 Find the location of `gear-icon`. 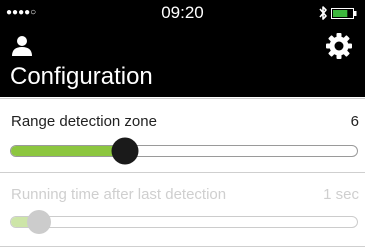

gear-icon is located at coordinates (339, 46).